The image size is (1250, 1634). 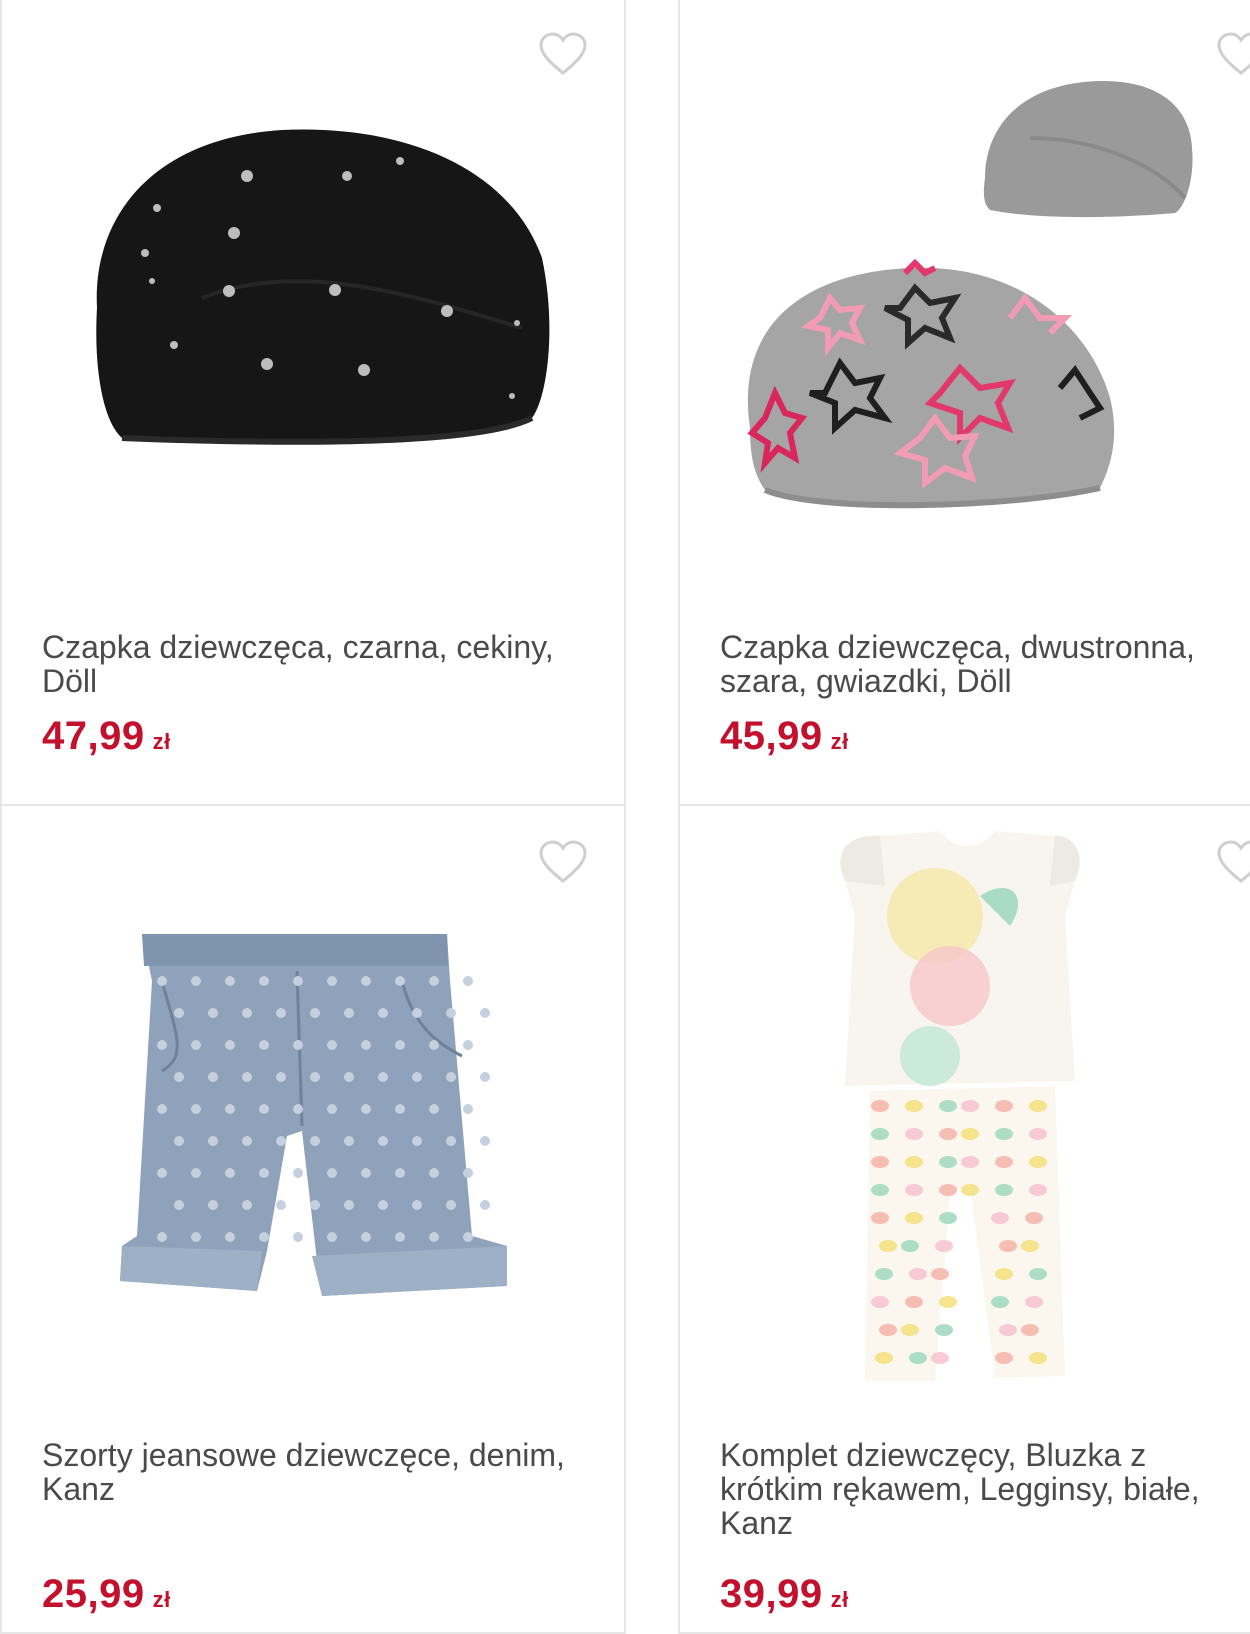 I want to click on price-value: 25,99, so click(x=93, y=1594).